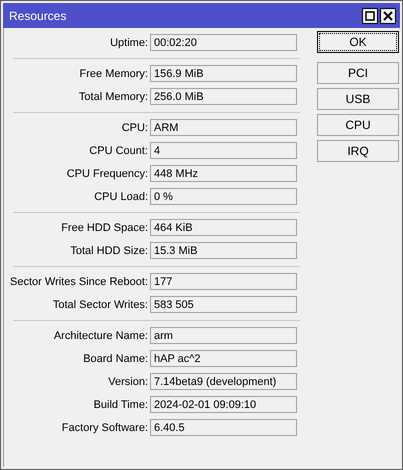 This screenshot has height=470, width=403. What do you see at coordinates (115, 358) in the screenshot?
I see `field-label: Board Name:` at bounding box center [115, 358].